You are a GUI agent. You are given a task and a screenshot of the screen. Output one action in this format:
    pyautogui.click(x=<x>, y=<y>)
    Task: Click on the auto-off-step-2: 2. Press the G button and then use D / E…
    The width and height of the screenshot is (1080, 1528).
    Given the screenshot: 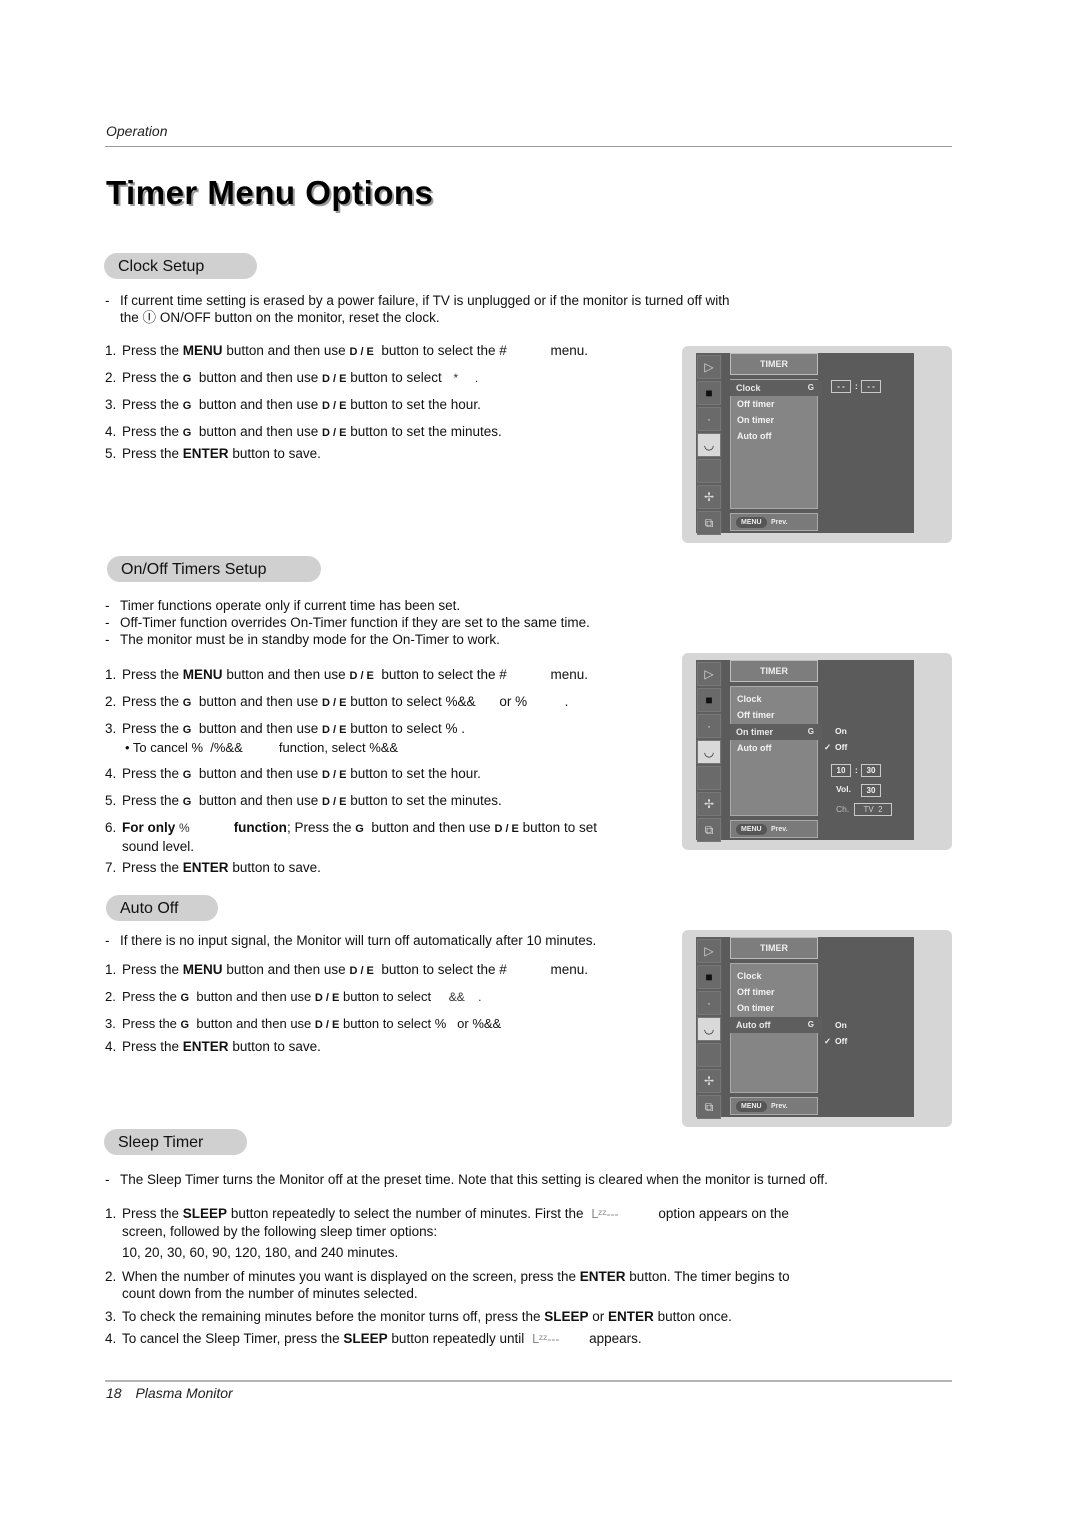 What is the action you would take?
    pyautogui.click(x=293, y=996)
    